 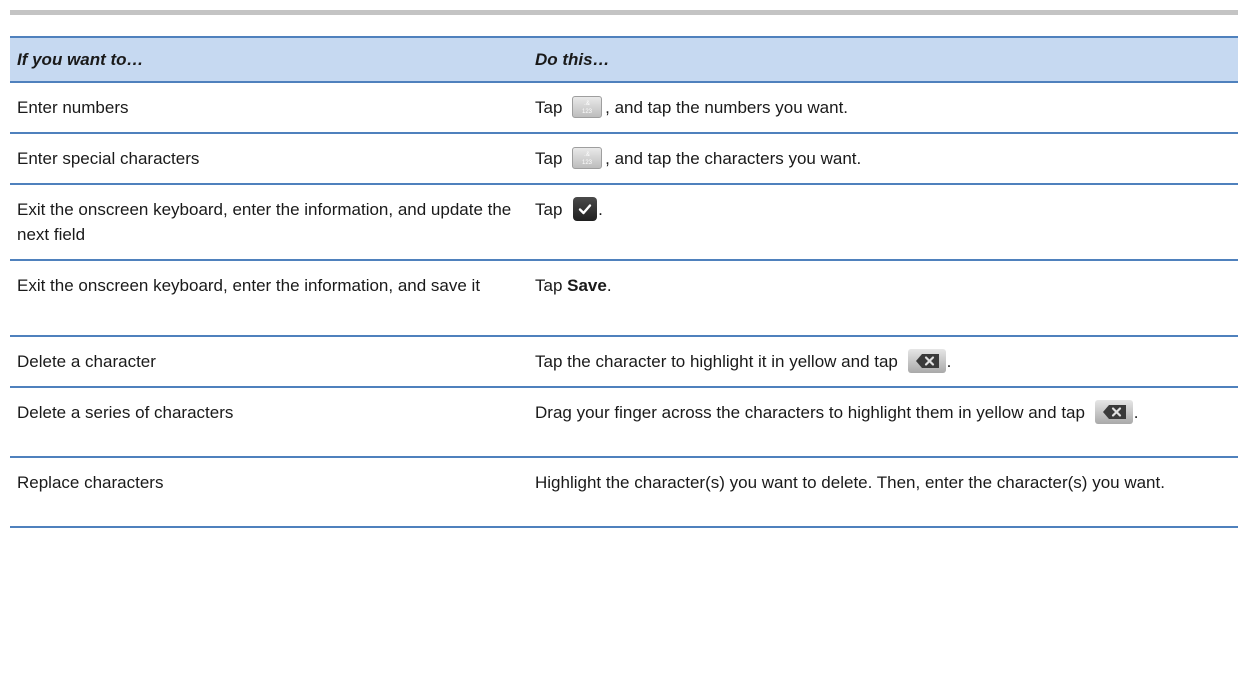 I want to click on action-cell: Replace characters, so click(x=269, y=492).